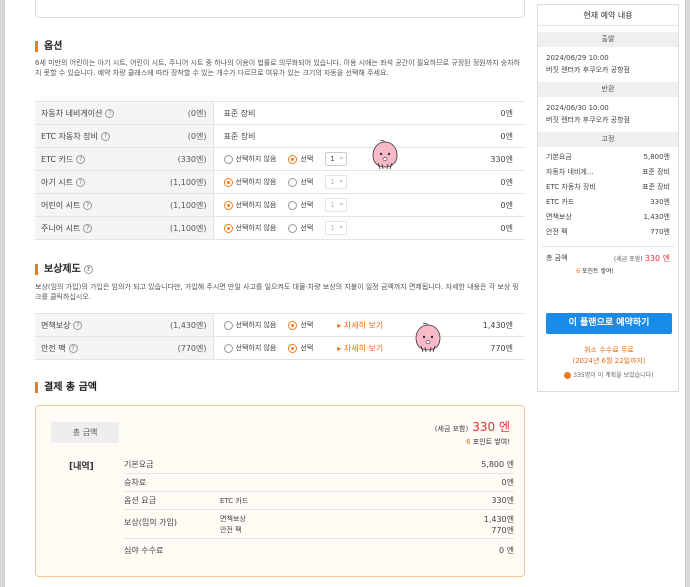 This screenshot has width=690, height=587. Describe the element at coordinates (660, 232) in the screenshot. I see `summary-item-value: 770엔` at that location.